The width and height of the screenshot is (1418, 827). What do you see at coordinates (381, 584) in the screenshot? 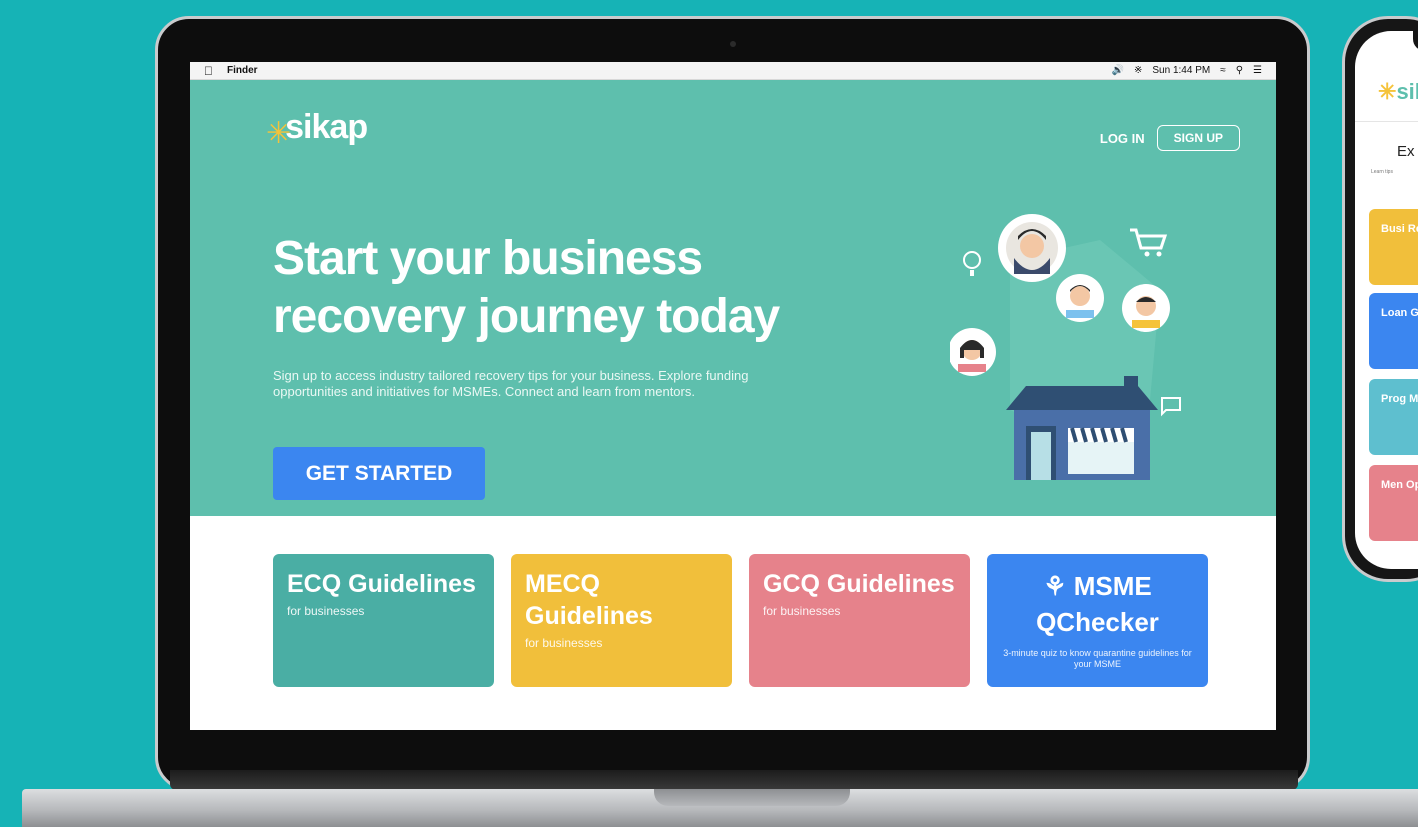
I see `card-title: ECQ Guidelines` at bounding box center [381, 584].